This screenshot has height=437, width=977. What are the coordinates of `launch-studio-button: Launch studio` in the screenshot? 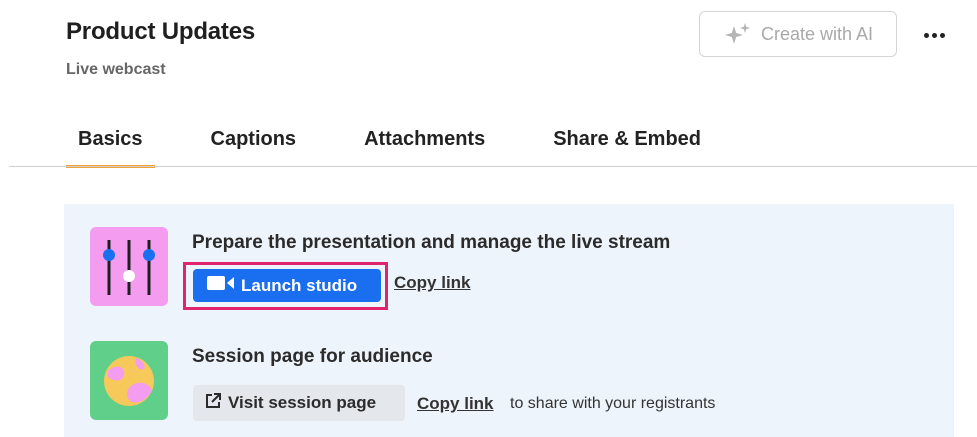 It's located at (287, 285).